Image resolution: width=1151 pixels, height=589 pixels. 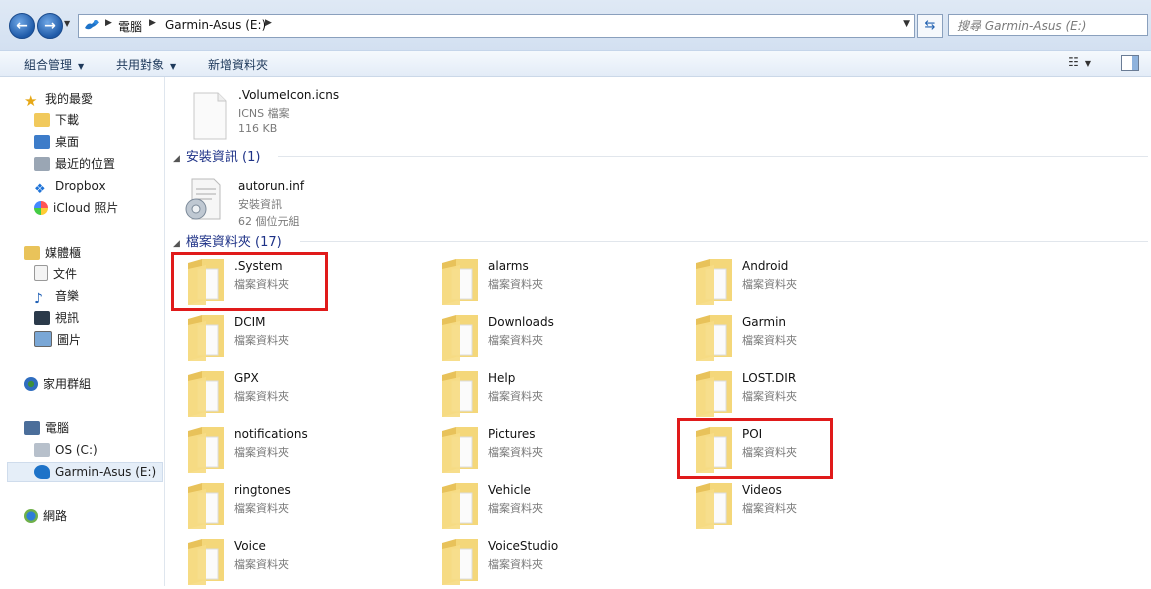 I want to click on sidebar-item-videos: 視訊, so click(x=56, y=318).